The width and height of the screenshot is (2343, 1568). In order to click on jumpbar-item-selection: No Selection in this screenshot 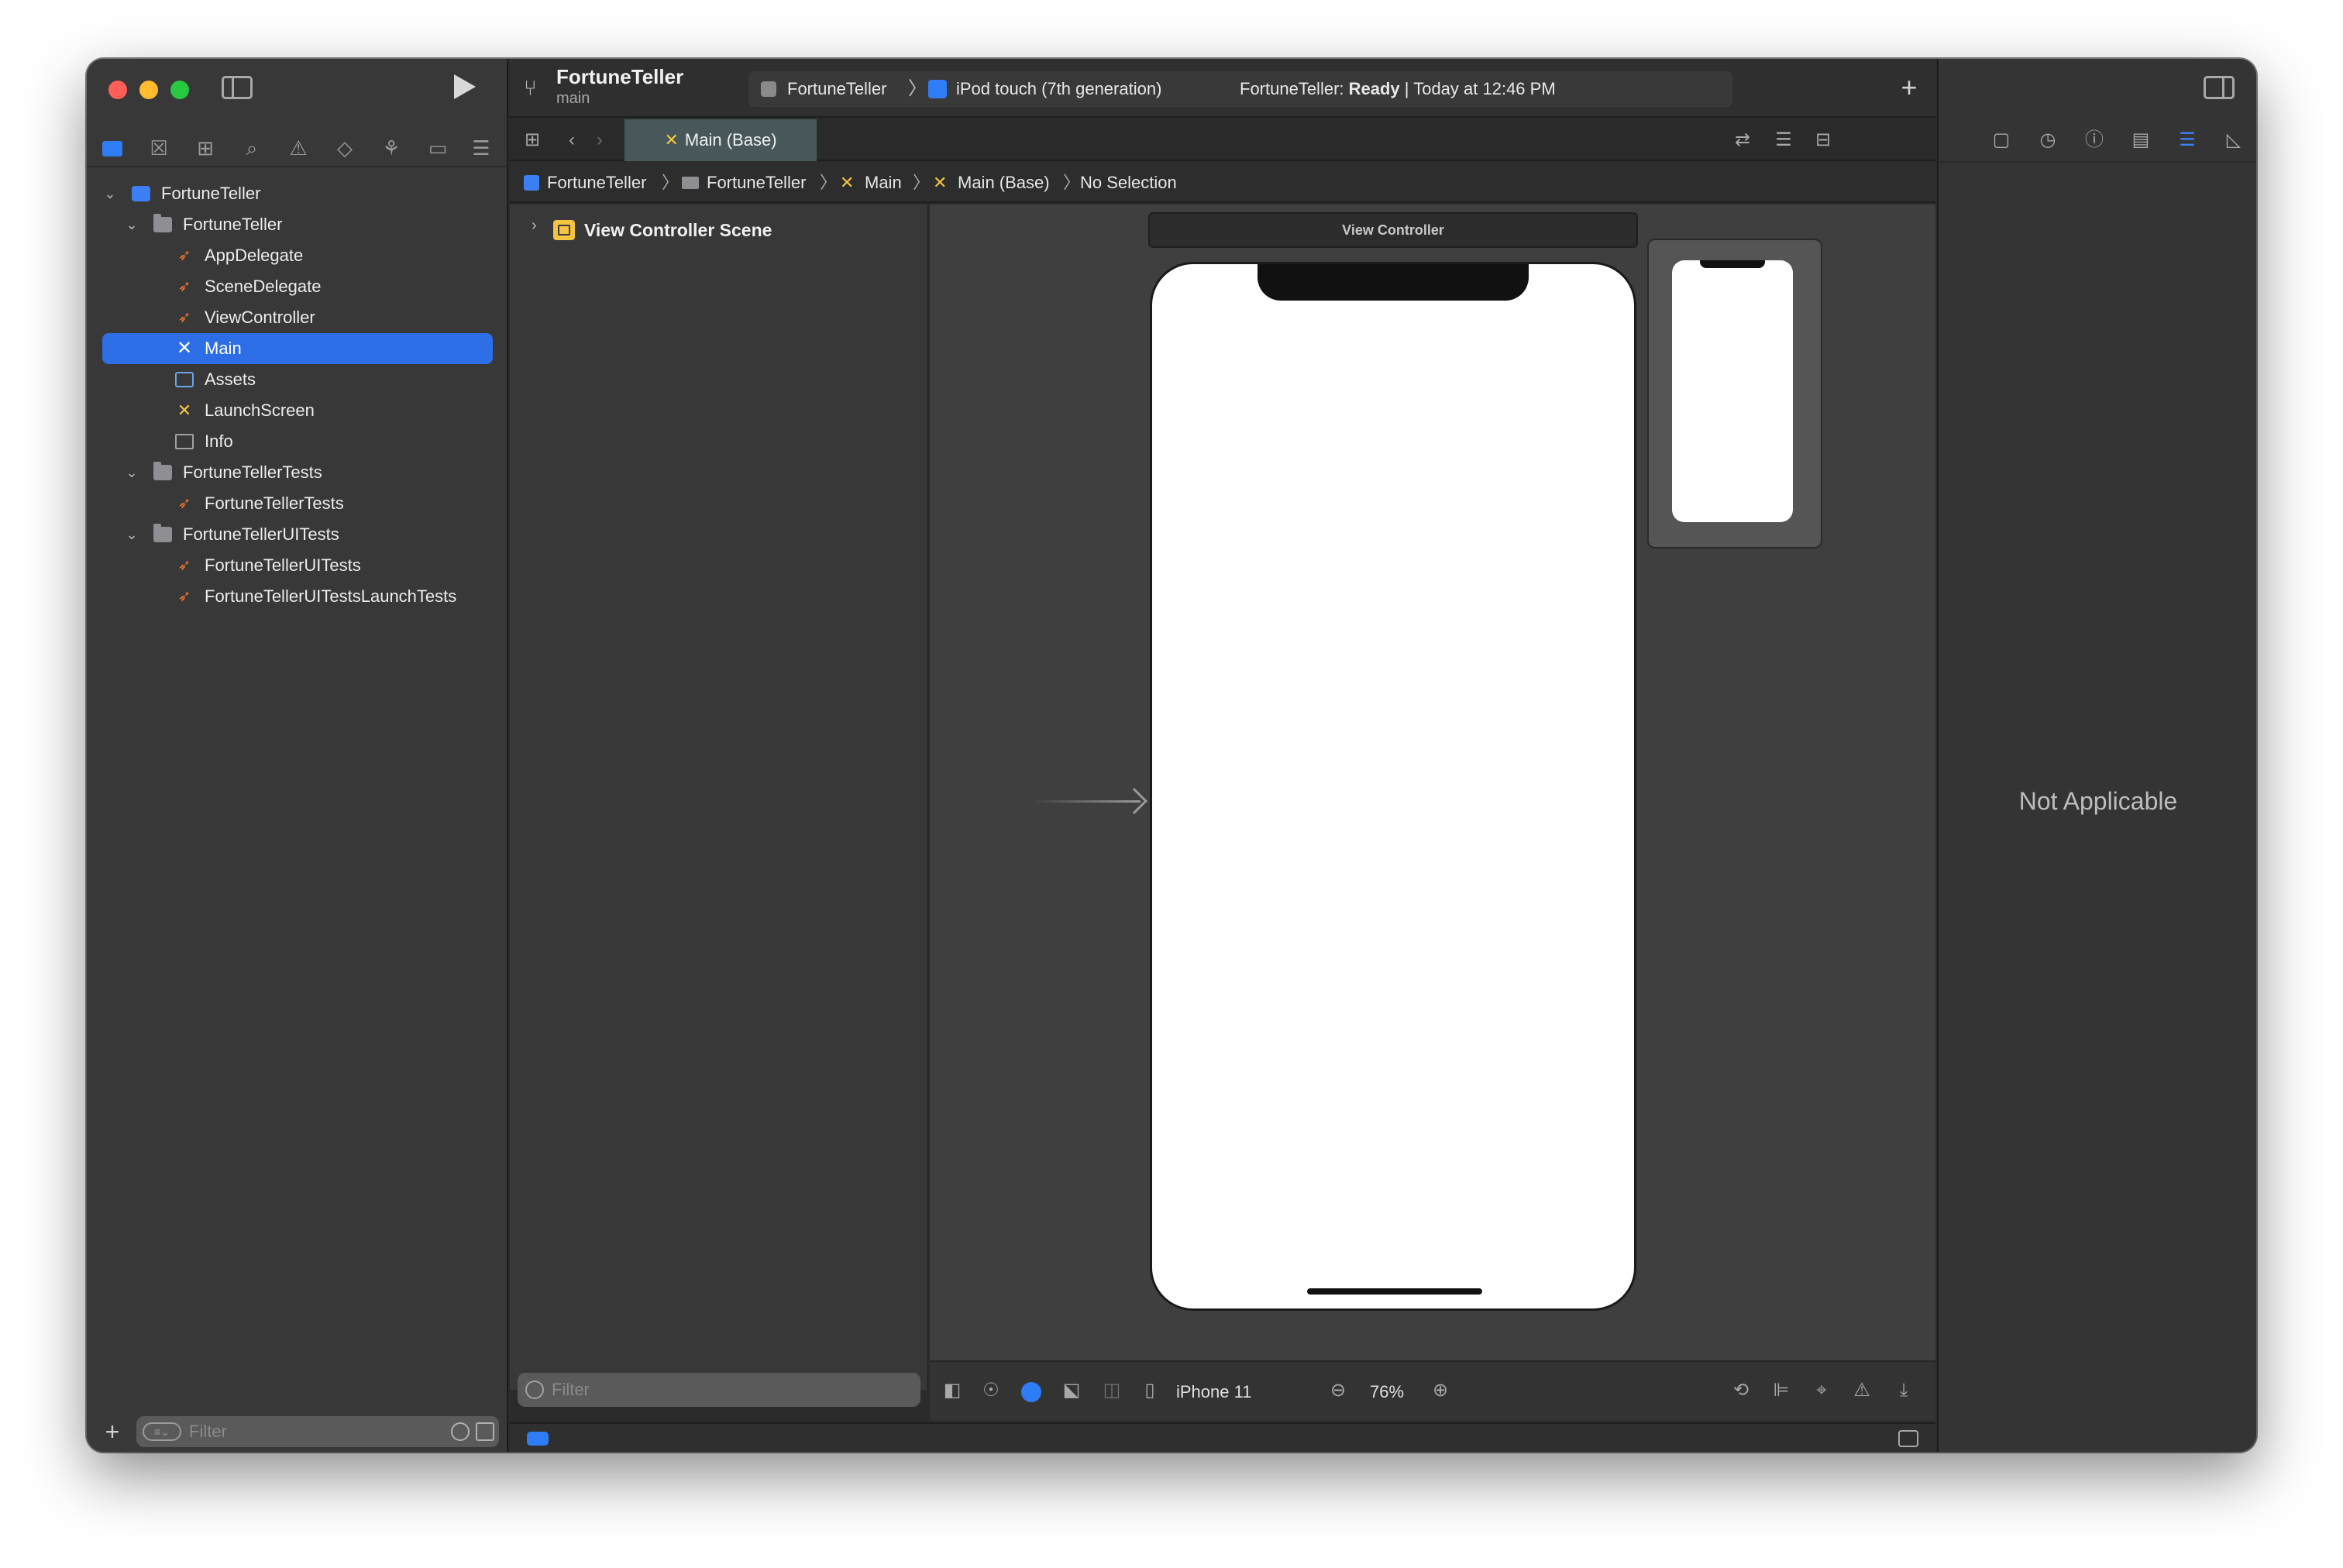, I will do `click(1128, 183)`.